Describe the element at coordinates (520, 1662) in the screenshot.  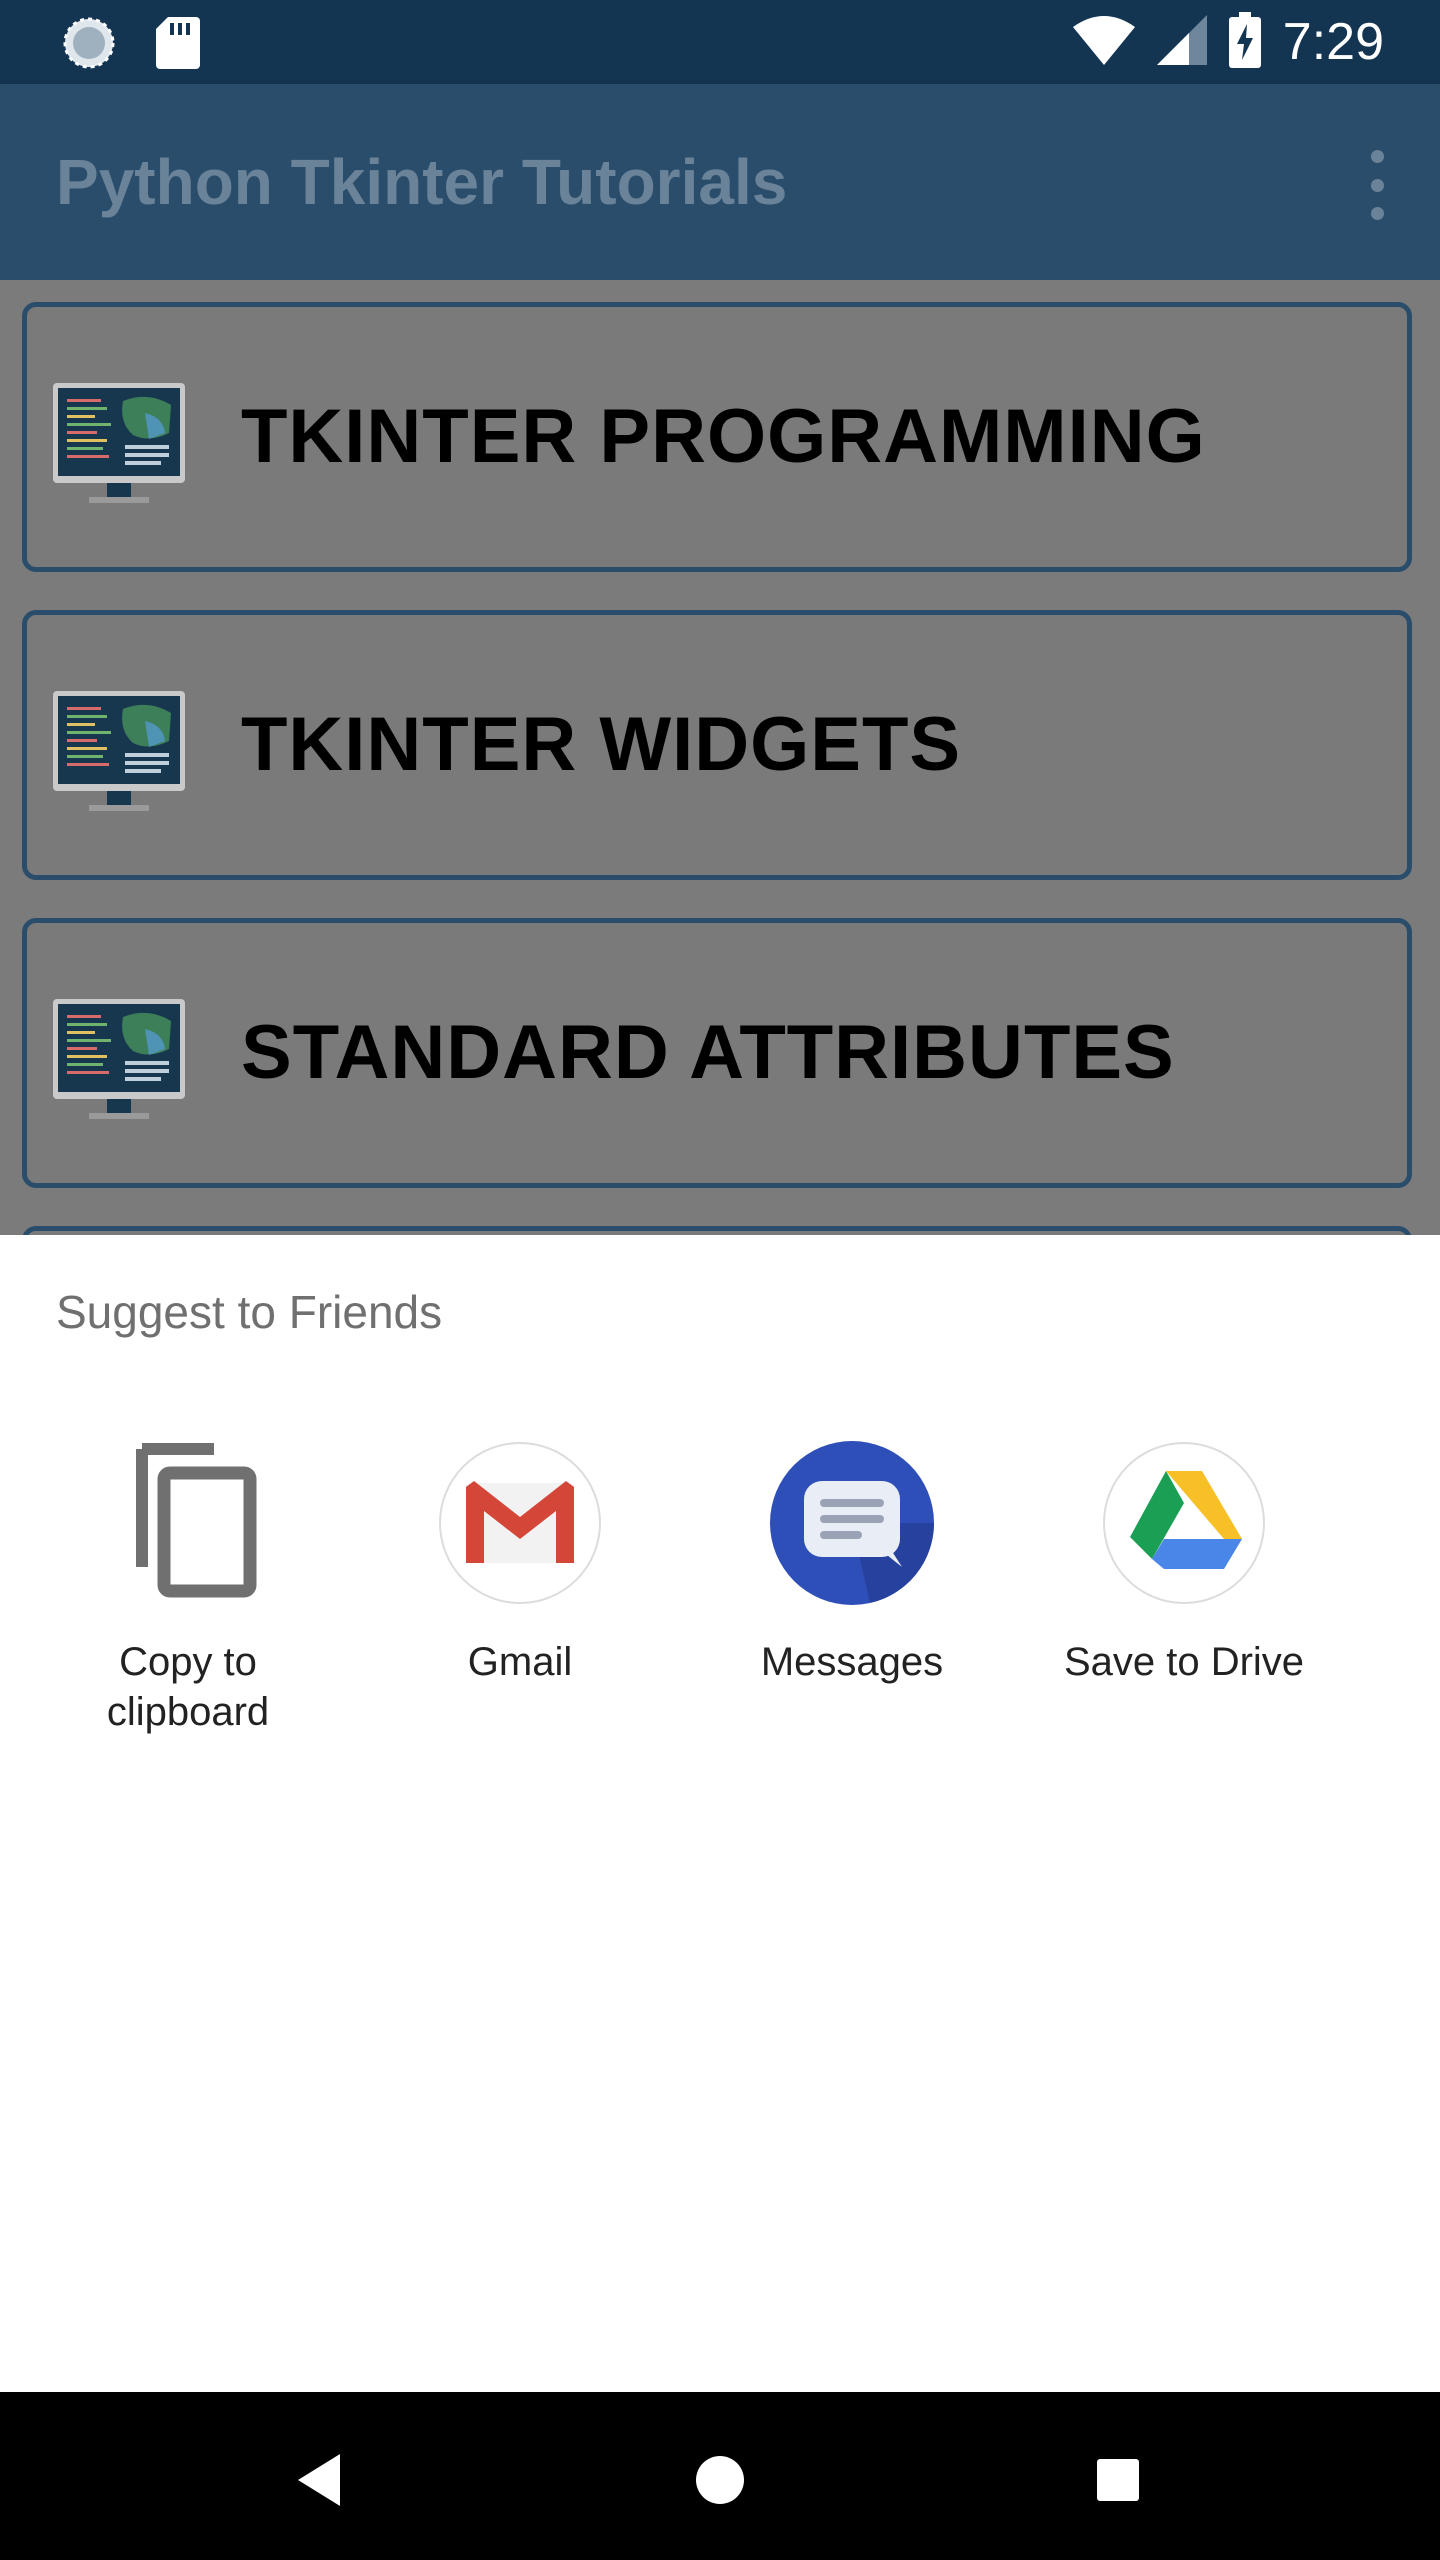
I see `gmail-label: Gmail` at that location.